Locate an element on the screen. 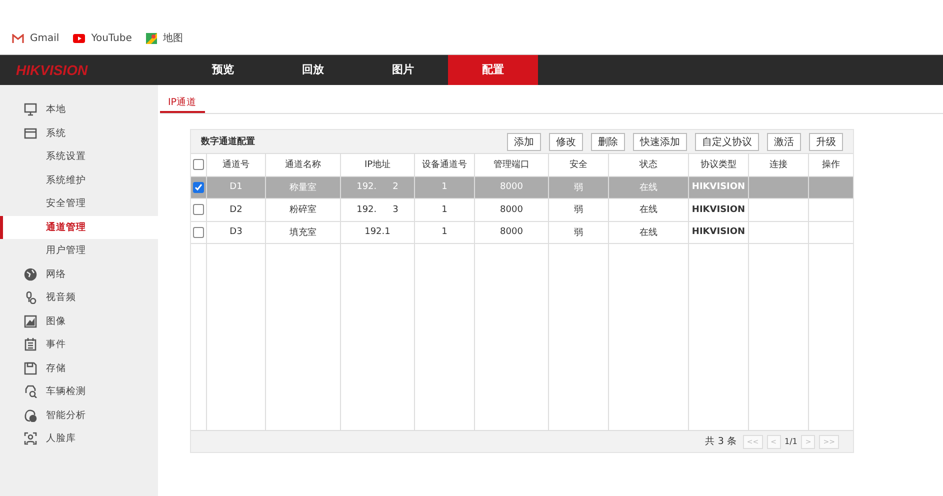  column-header: 管理端口 is located at coordinates (512, 165).